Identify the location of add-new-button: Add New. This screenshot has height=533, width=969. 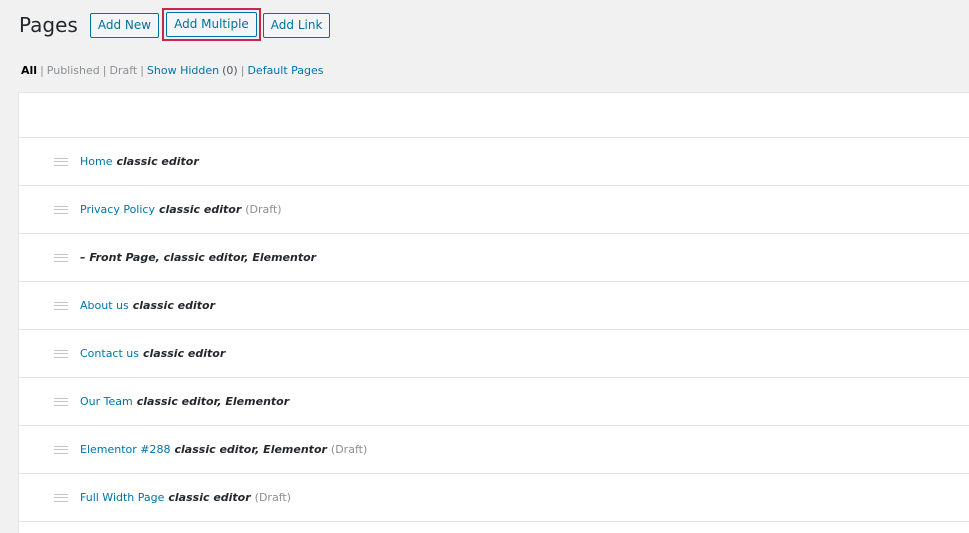
(124, 25).